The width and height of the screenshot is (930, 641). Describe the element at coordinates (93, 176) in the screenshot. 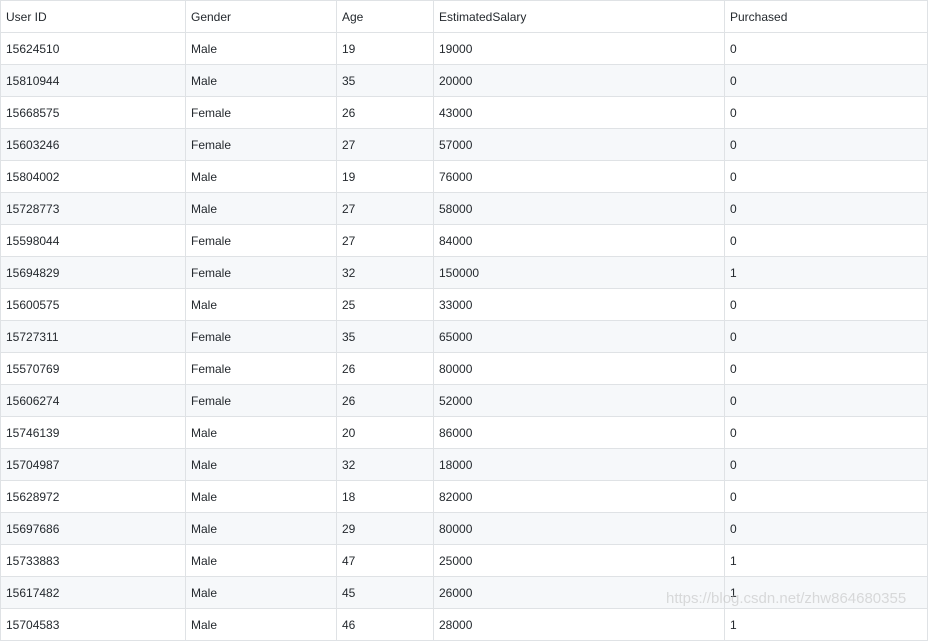

I see `cell-user-id: 15804002` at that location.